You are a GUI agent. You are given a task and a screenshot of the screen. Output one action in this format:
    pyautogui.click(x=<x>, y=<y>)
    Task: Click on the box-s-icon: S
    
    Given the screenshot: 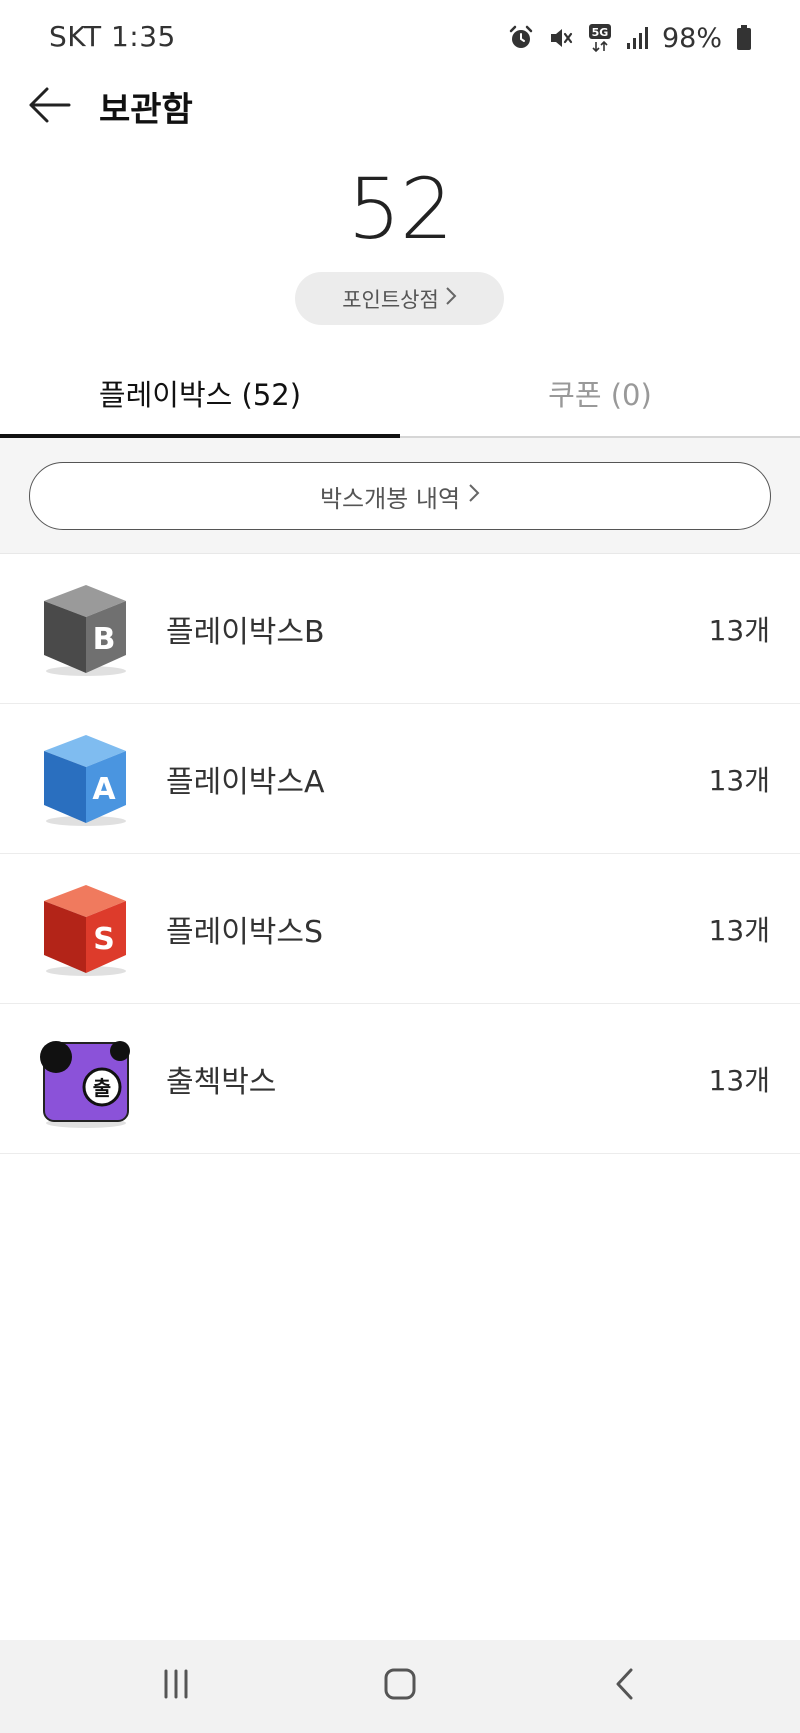 What is the action you would take?
    pyautogui.click(x=86, y=929)
    